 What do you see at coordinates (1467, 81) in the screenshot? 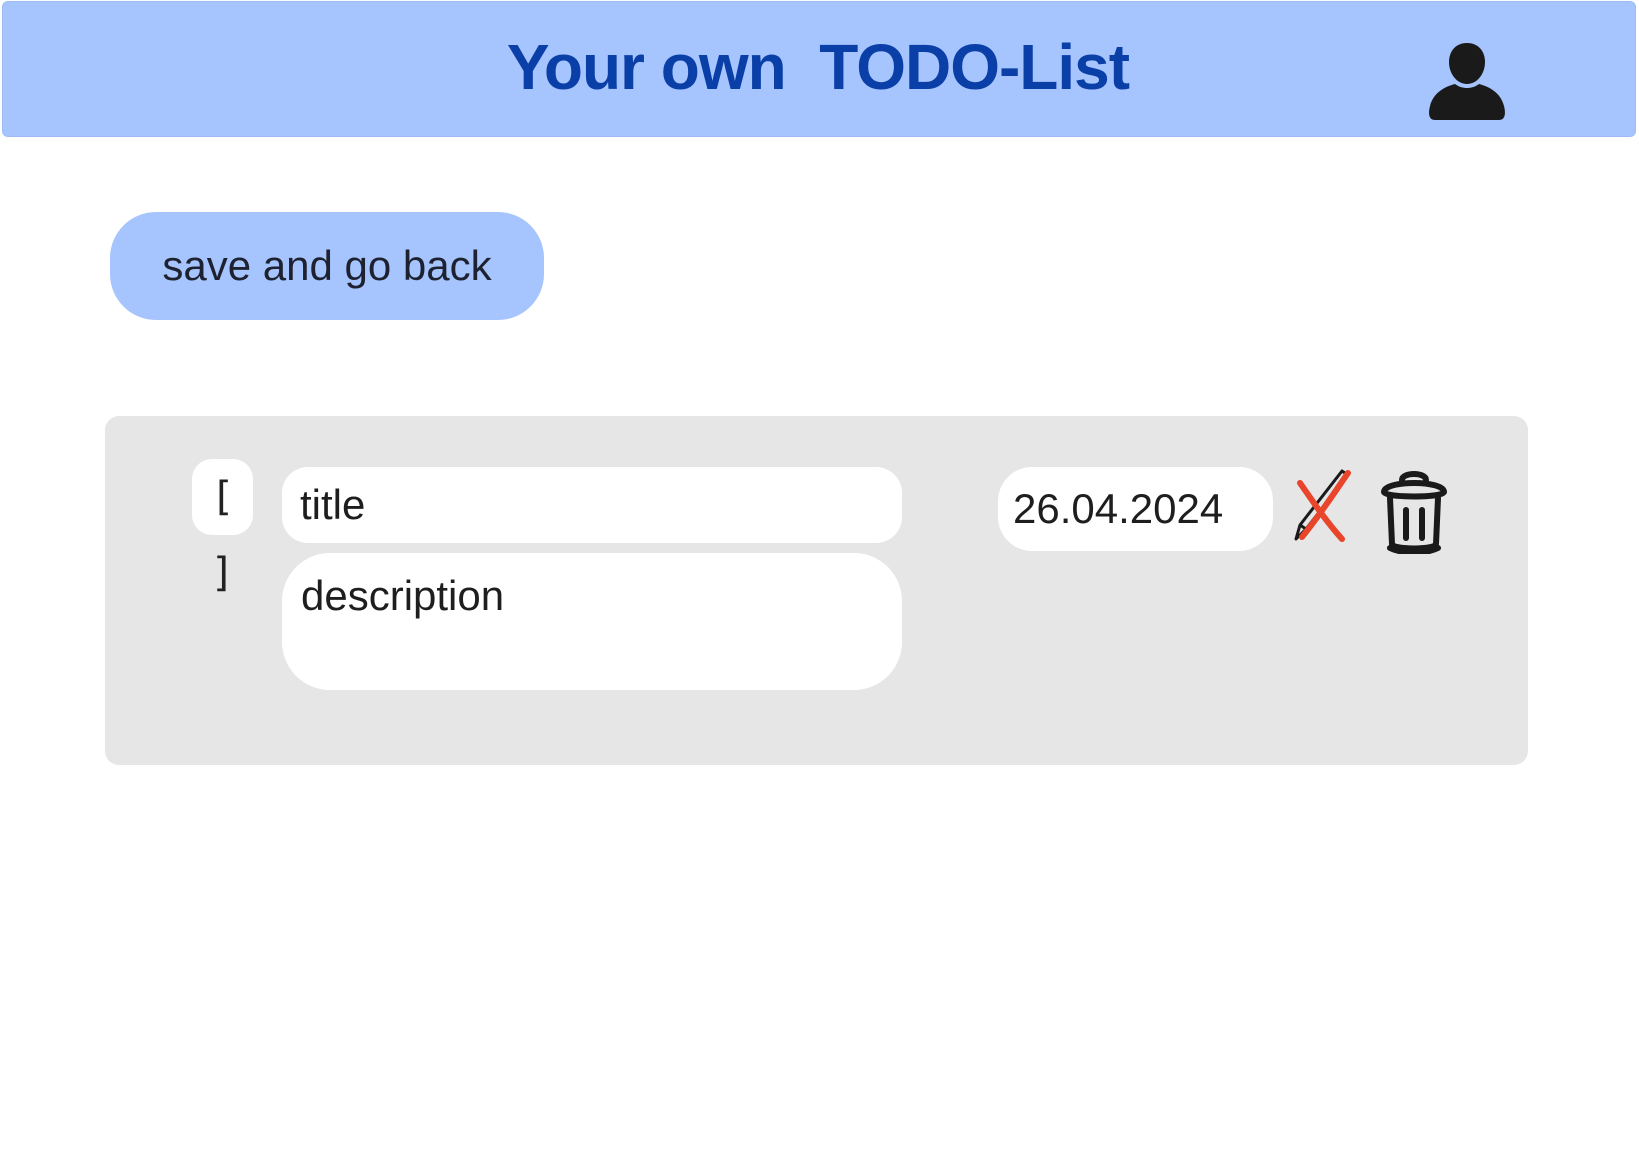
I see `user-icon` at bounding box center [1467, 81].